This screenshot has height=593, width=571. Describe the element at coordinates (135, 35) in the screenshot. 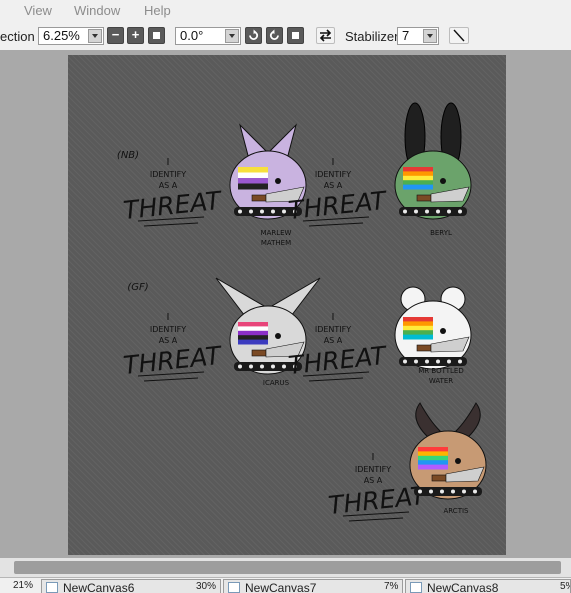

I see `zoom-in-button: +` at that location.